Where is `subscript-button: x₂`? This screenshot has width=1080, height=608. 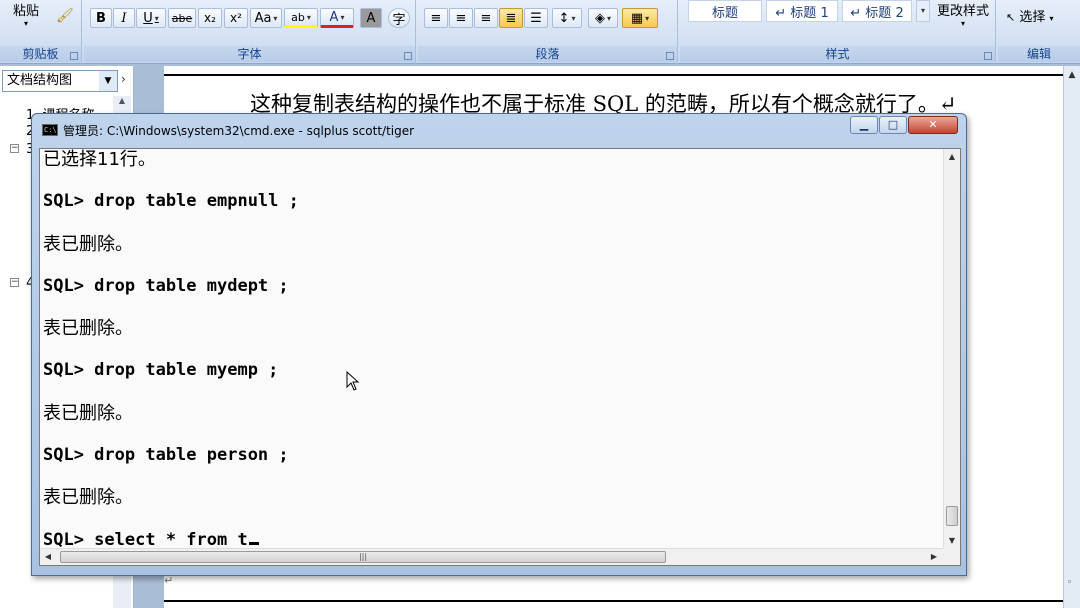 subscript-button: x₂ is located at coordinates (210, 18).